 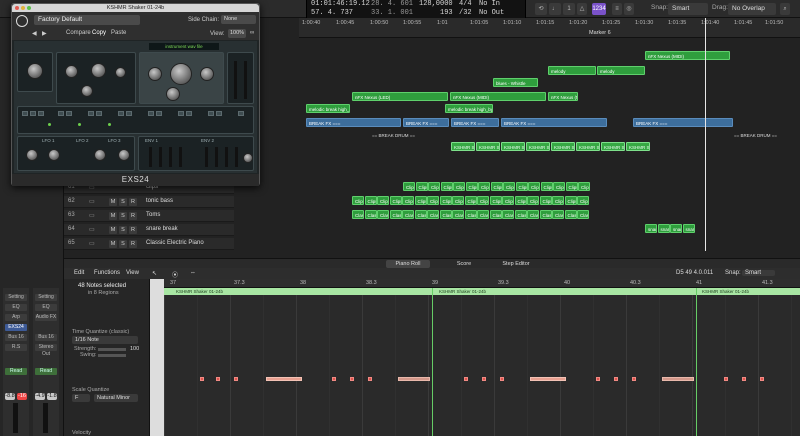 I want to click on region-nexus-top: nFX Nexus (MIDI), so click(x=687, y=55).